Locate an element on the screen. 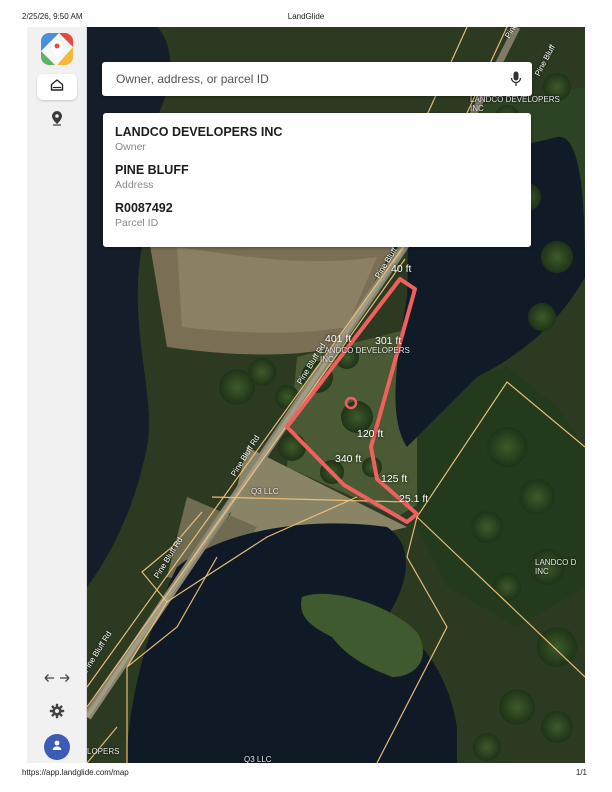 The width and height of the screenshot is (612, 792). measurement-label: 120 ft is located at coordinates (370, 434).